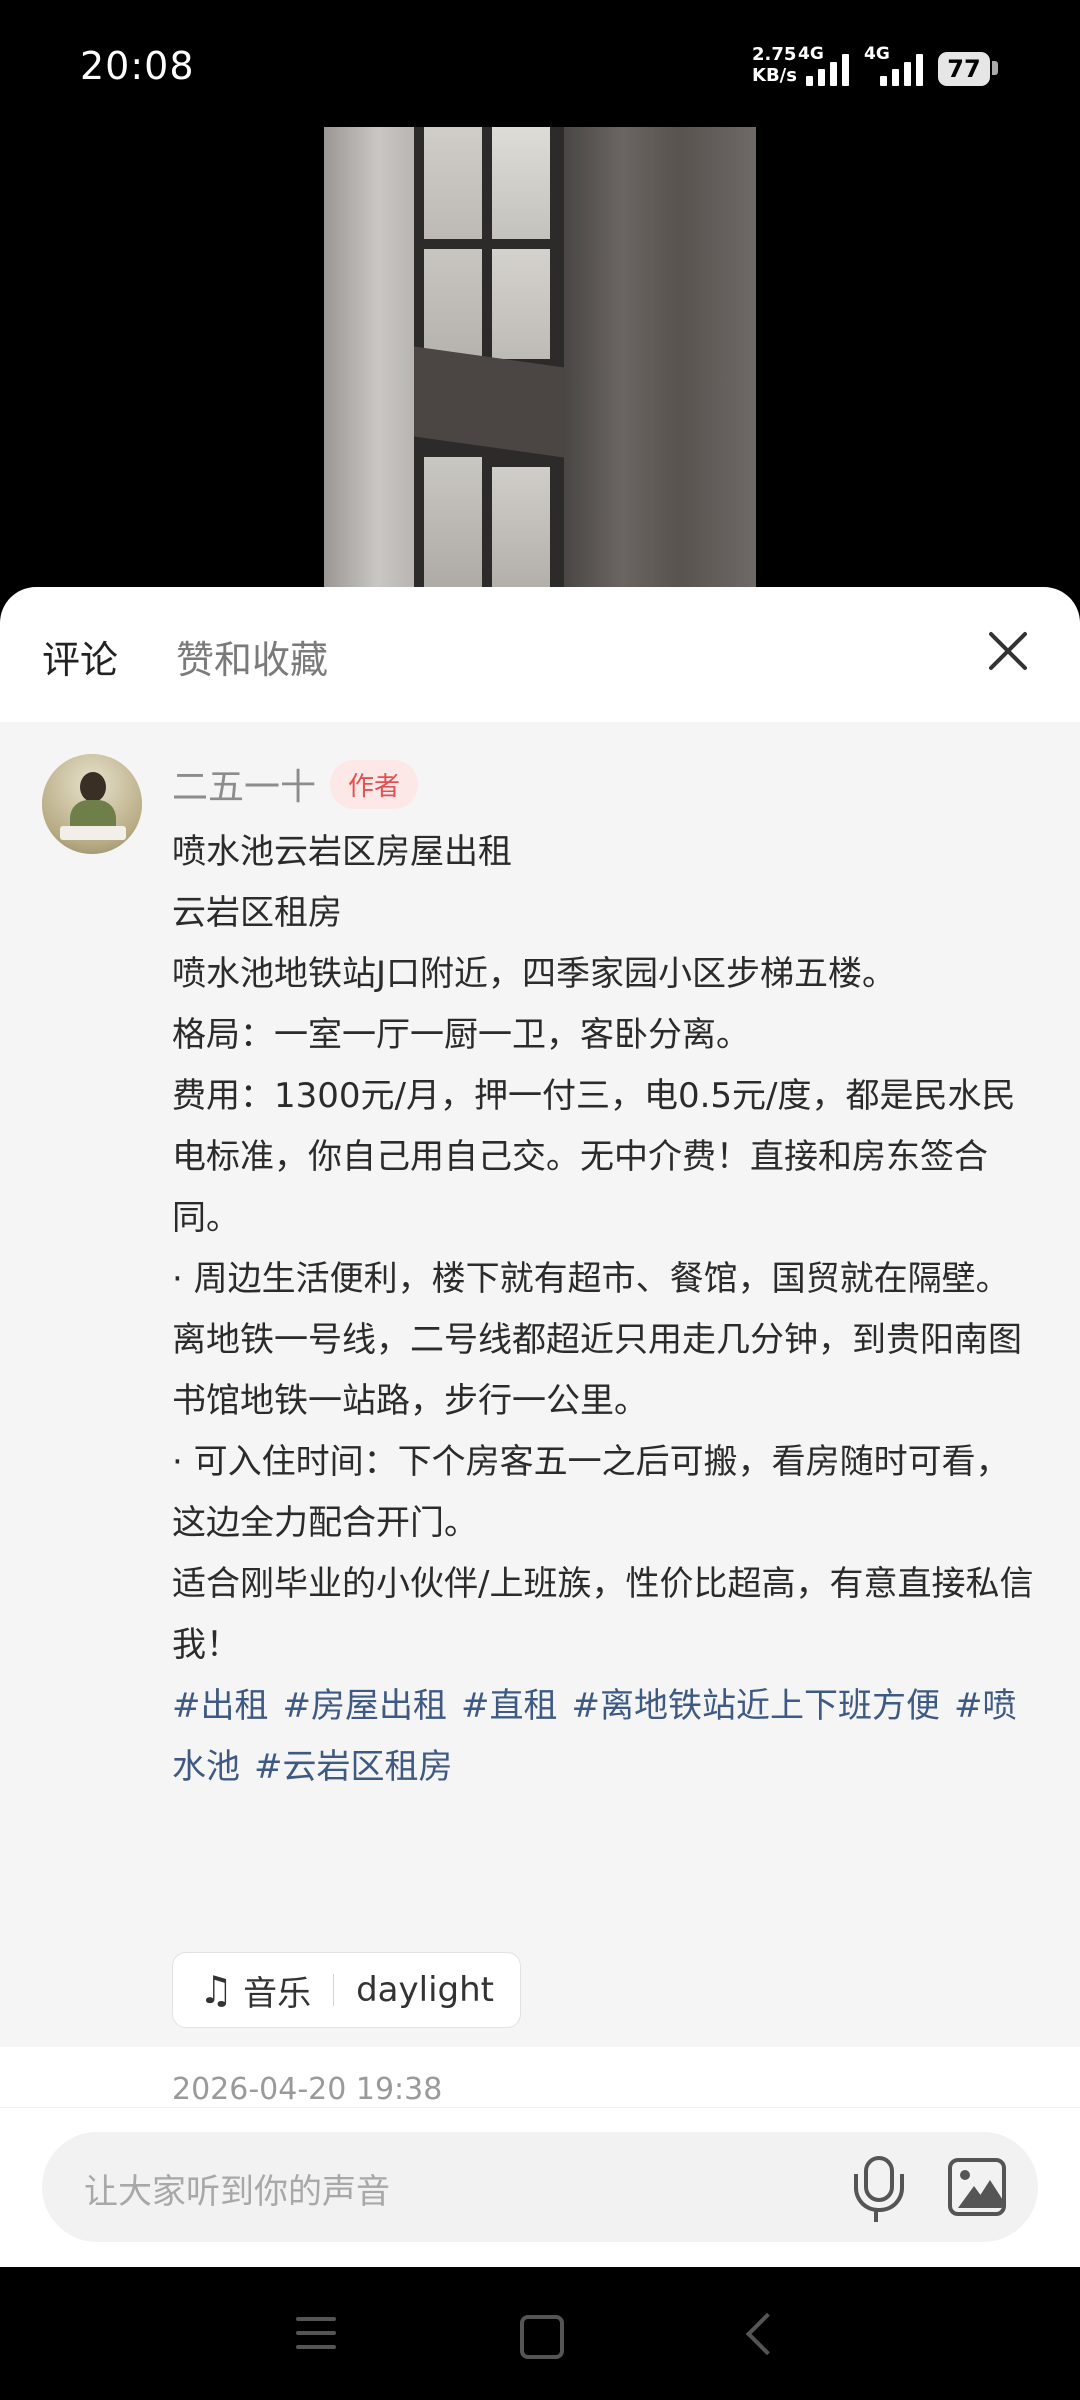 This screenshot has height=2400, width=1080. Describe the element at coordinates (767, 2334) in the screenshot. I see `back-icon` at that location.